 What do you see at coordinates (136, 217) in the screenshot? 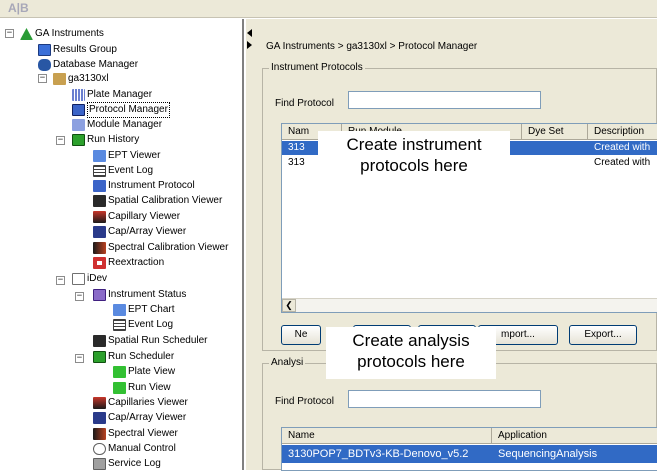
I see `tree-item-capillary-viewer: Capillary Viewer` at bounding box center [136, 217].